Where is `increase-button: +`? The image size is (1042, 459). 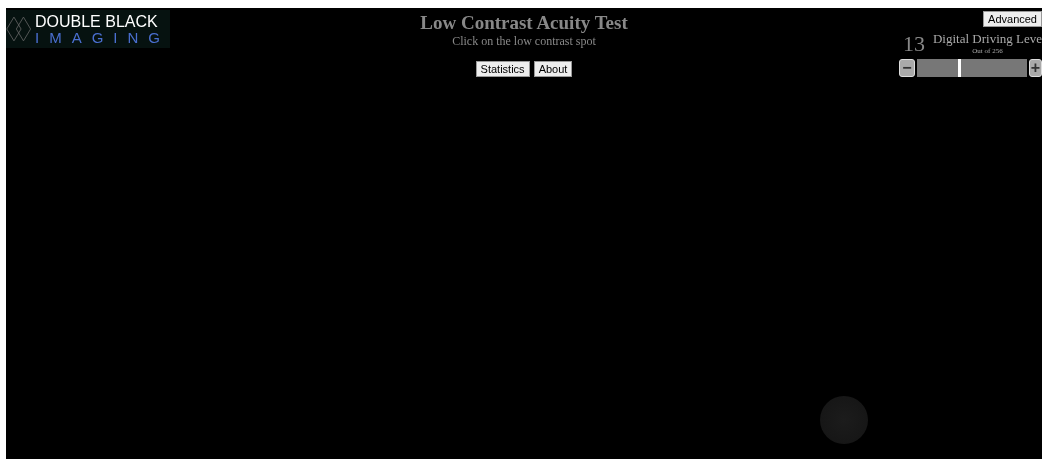
increase-button: + is located at coordinates (1035, 68).